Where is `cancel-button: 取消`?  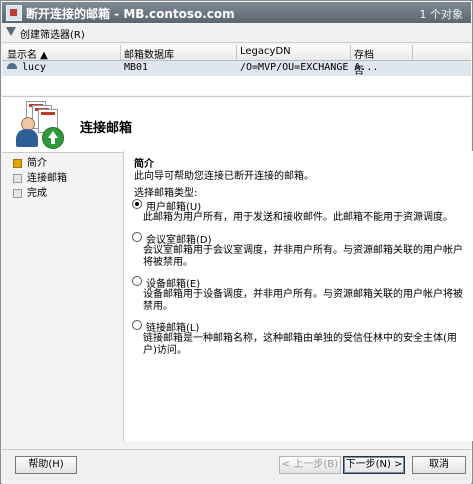
cancel-button: 取消 is located at coordinates (439, 465).